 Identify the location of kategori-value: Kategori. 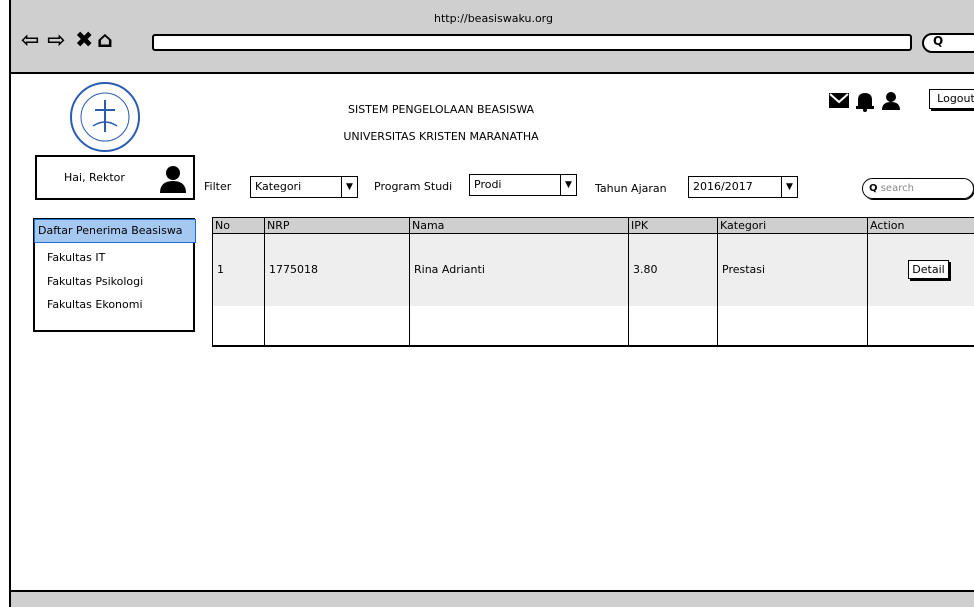
(278, 186).